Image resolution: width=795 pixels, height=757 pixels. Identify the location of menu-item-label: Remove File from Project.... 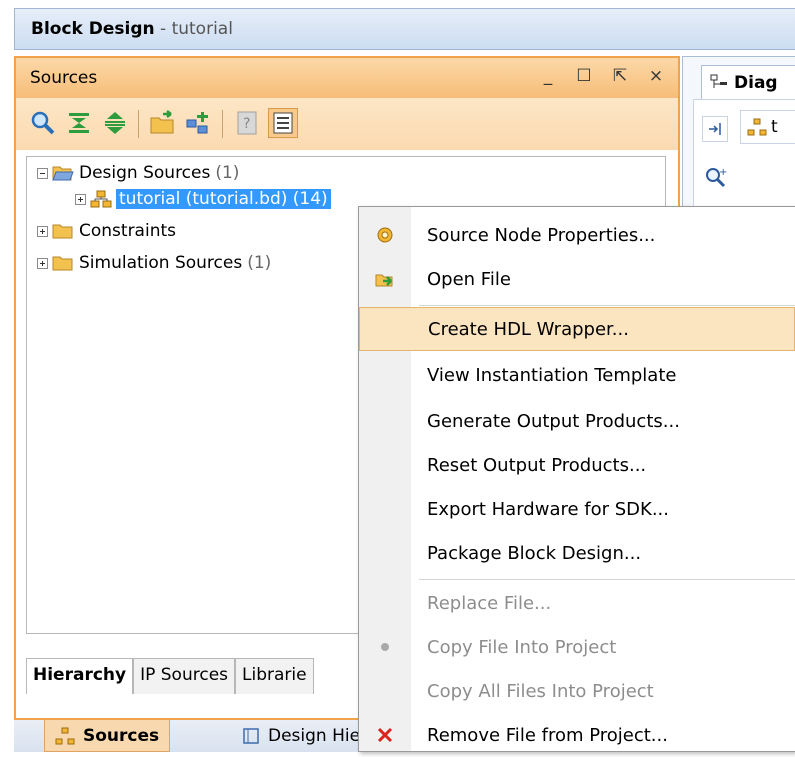
(547, 735).